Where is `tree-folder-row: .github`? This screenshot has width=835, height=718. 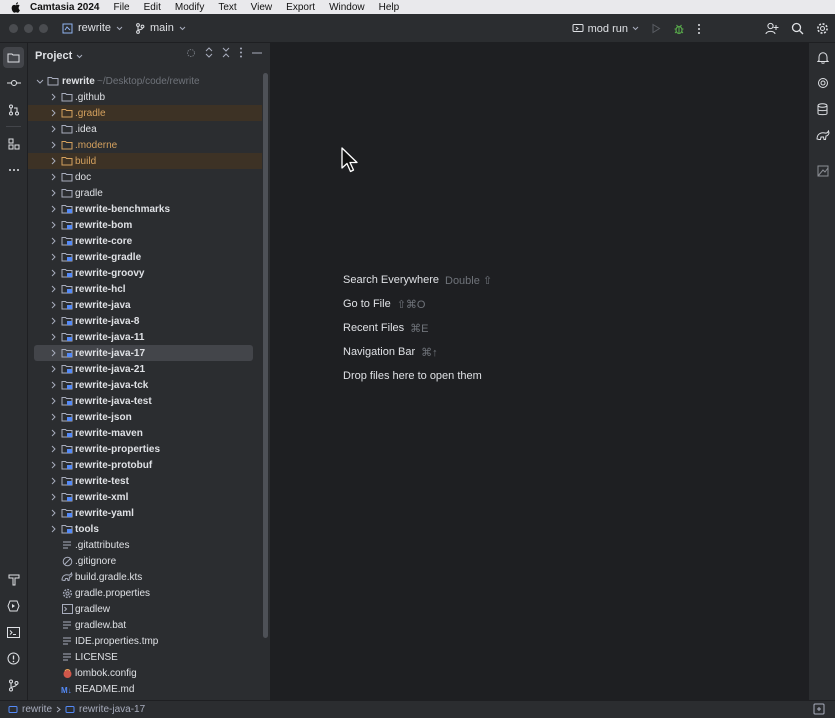 tree-folder-row: .github is located at coordinates (145, 97).